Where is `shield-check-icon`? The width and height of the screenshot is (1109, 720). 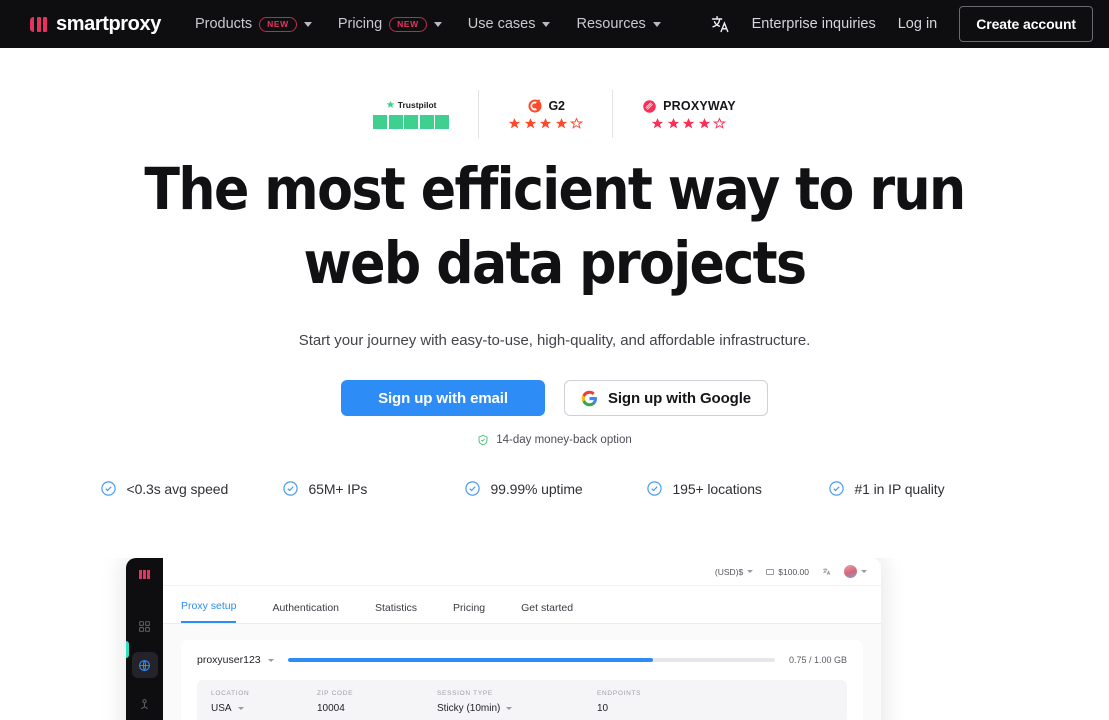 shield-check-icon is located at coordinates (483, 440).